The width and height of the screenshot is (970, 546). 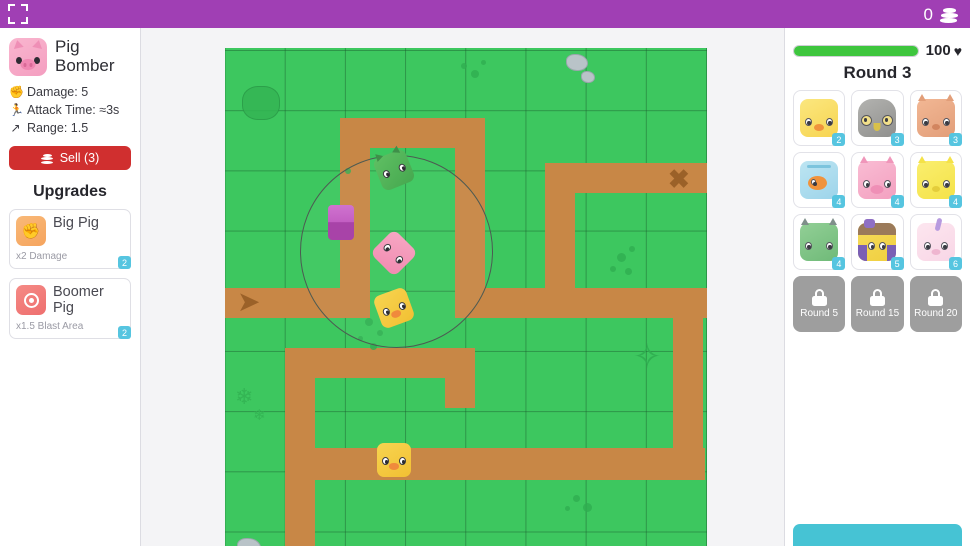 I want to click on locked-card-round-15: Round 15, so click(x=877, y=304).